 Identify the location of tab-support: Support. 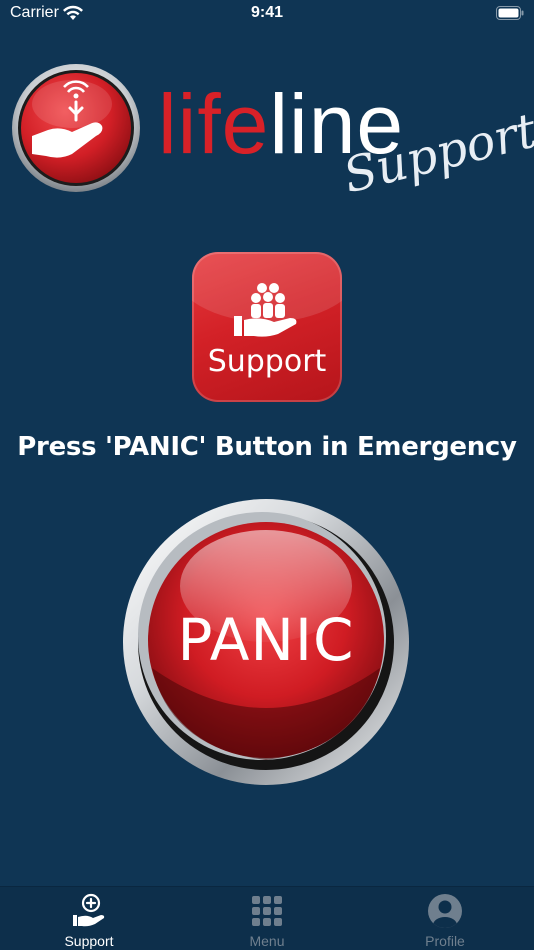
(89, 918).